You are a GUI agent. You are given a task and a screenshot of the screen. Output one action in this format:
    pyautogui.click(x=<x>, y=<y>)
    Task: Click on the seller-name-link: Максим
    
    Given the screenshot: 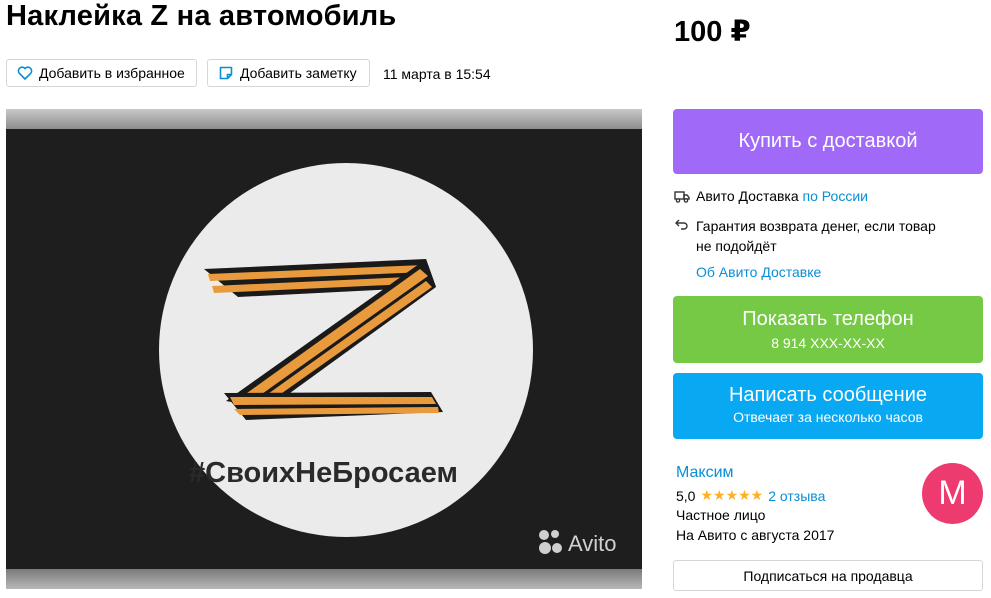 What is the action you would take?
    pyautogui.click(x=705, y=473)
    